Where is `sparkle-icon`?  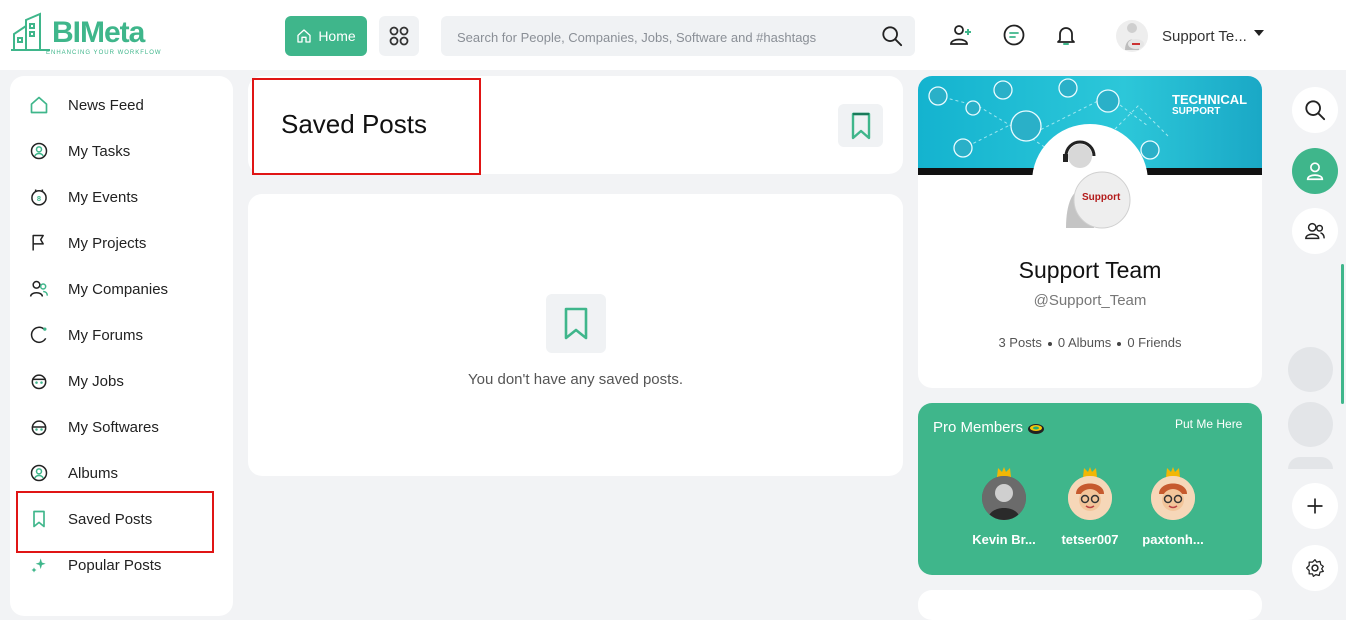 sparkle-icon is located at coordinates (39, 565).